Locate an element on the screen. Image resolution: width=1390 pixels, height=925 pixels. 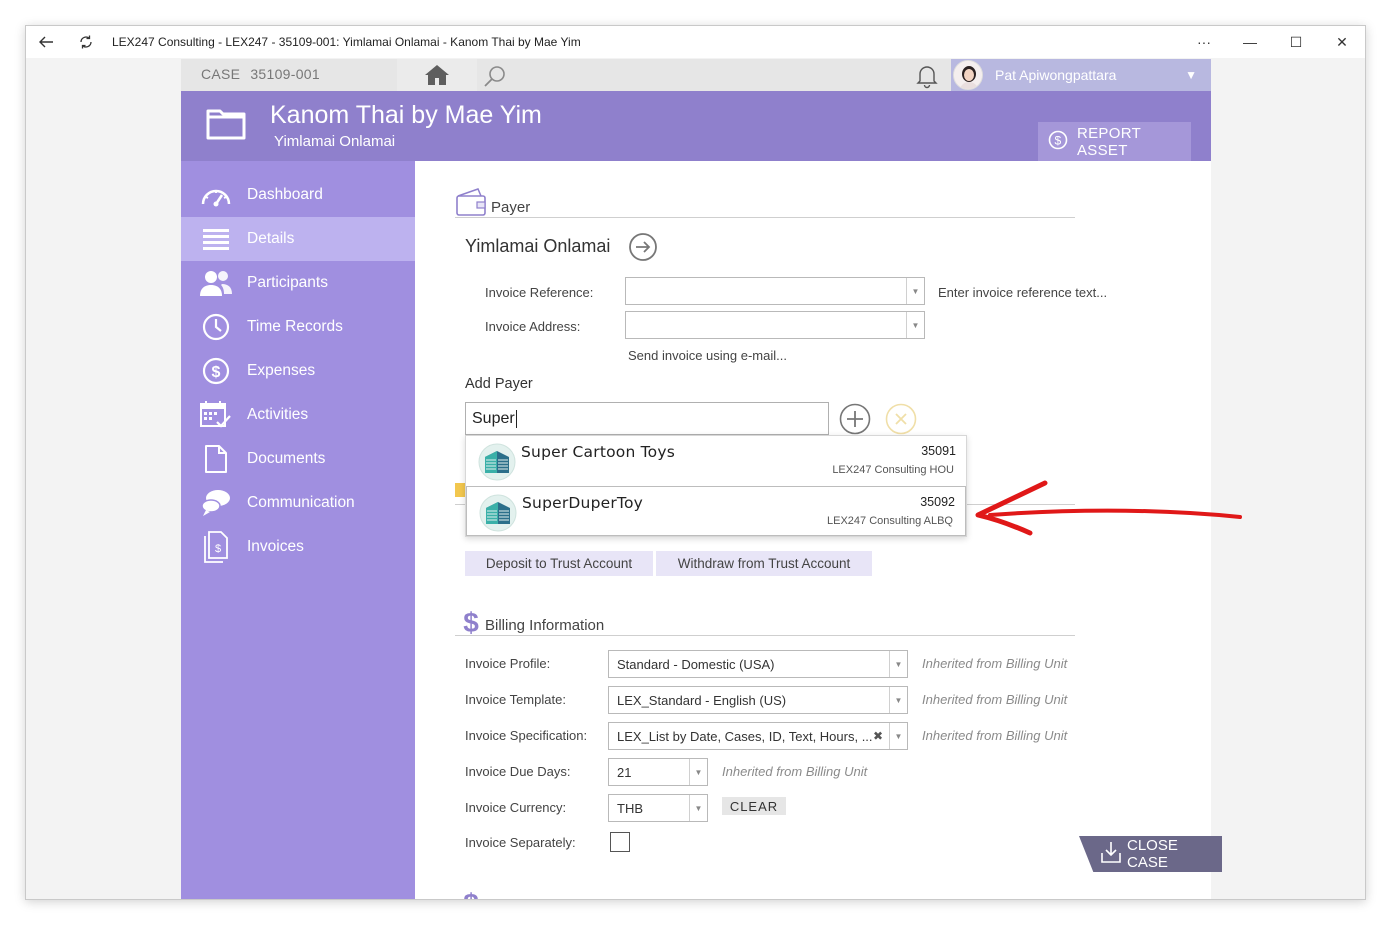
back-arrow-icon is located at coordinates (46, 42).